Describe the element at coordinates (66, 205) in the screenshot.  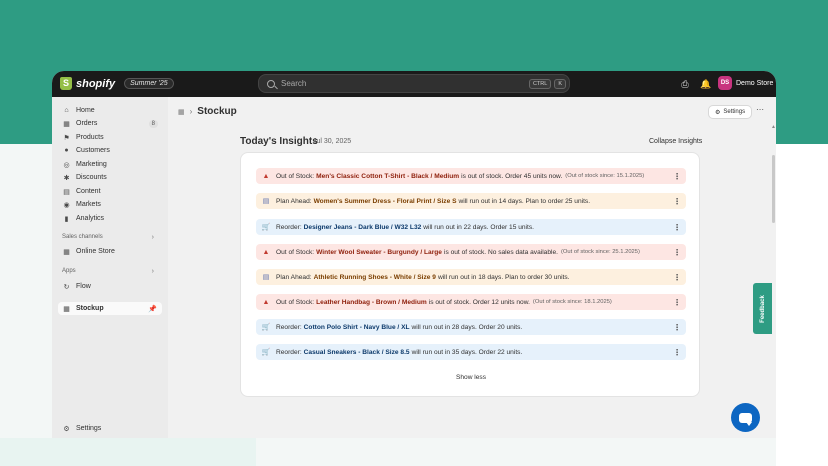
I see `globe-icon: ◉` at that location.